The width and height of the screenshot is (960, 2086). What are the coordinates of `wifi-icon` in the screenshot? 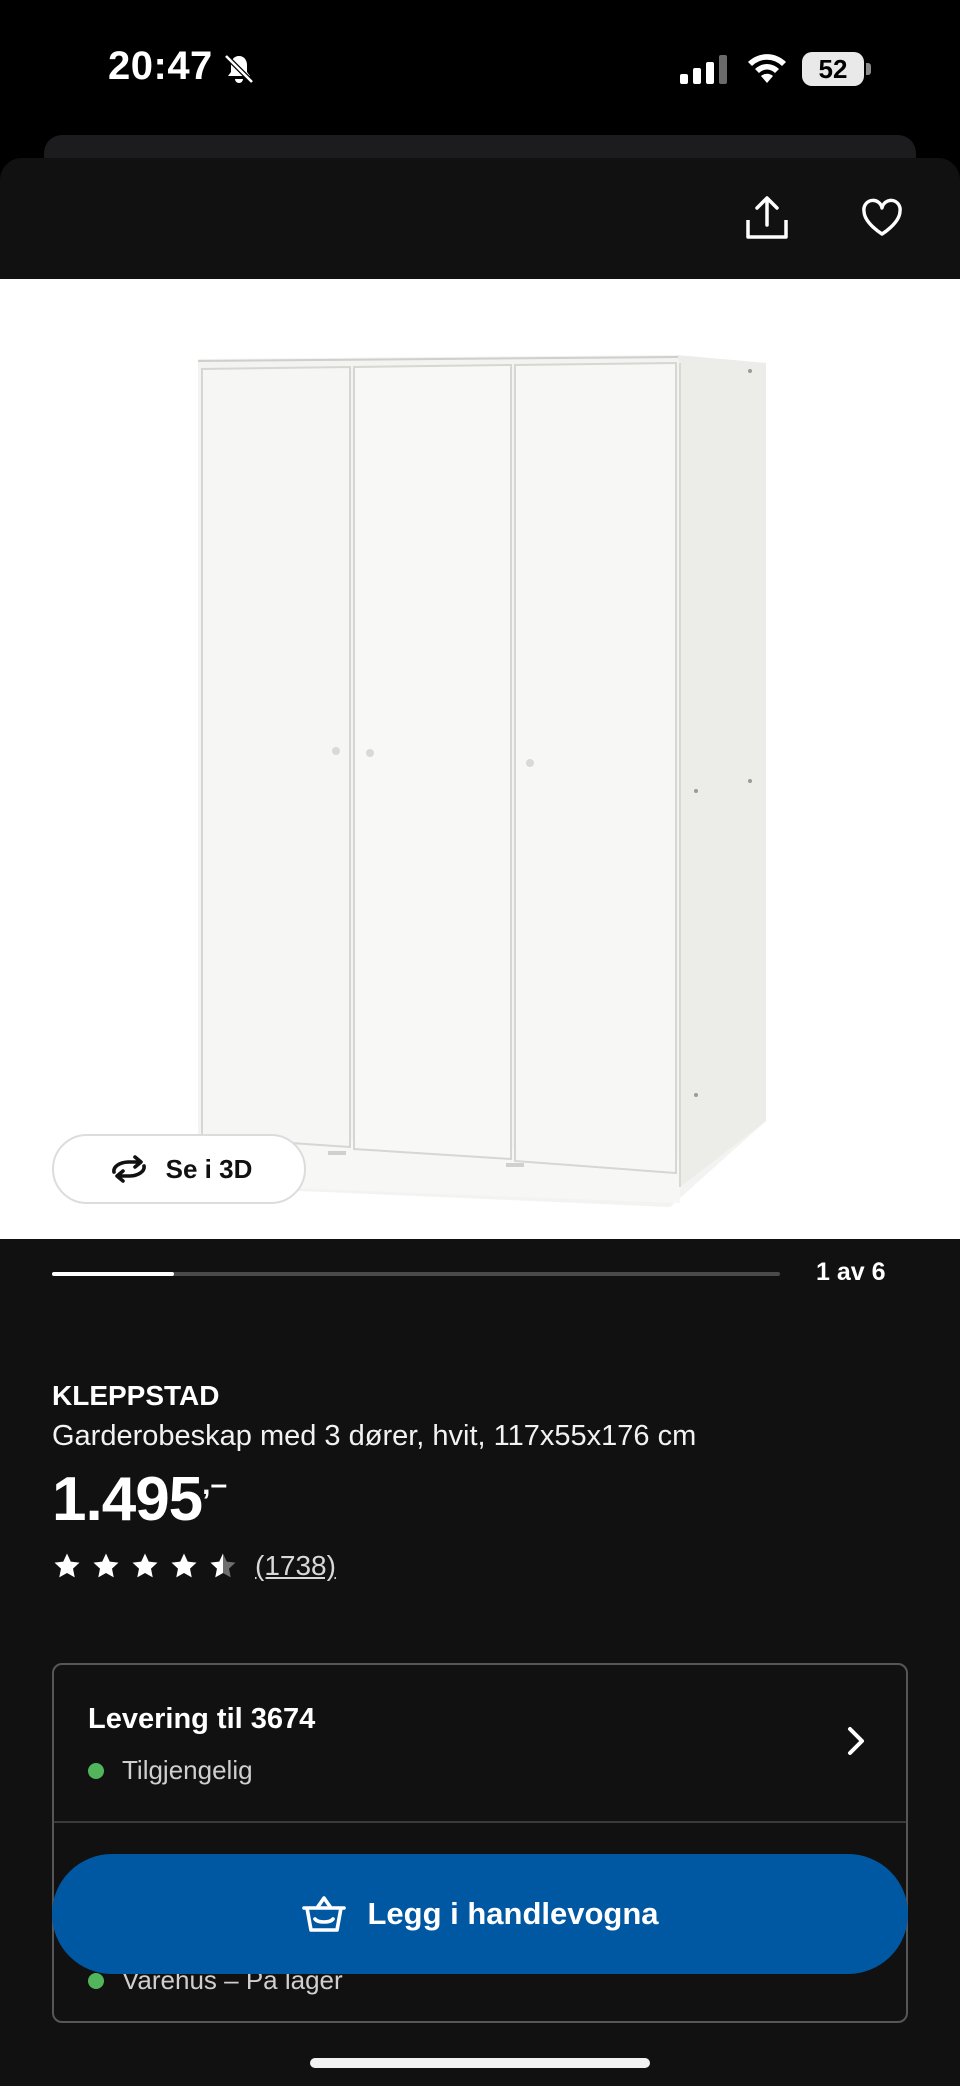 It's located at (767, 68).